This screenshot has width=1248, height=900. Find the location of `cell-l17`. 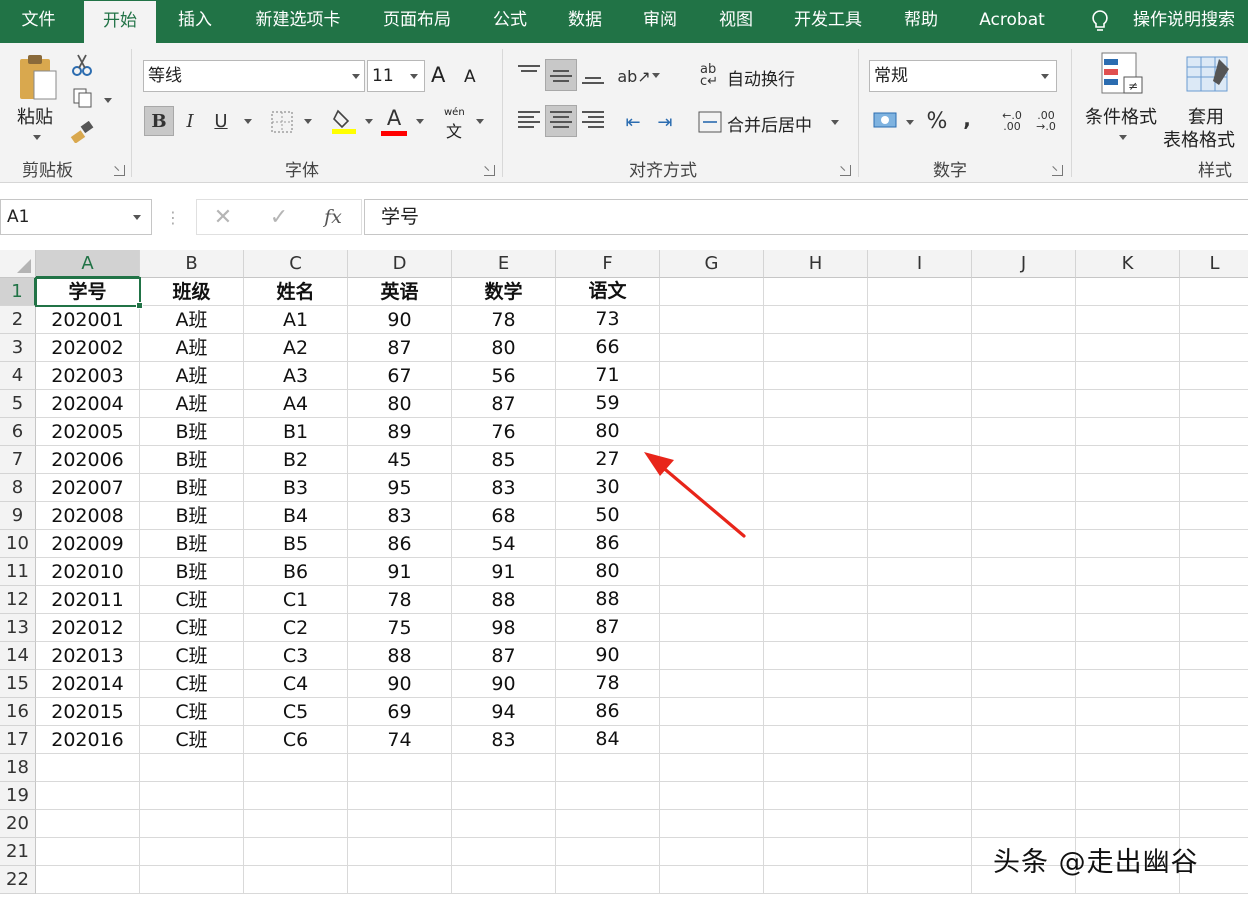

cell-l17 is located at coordinates (1214, 740).